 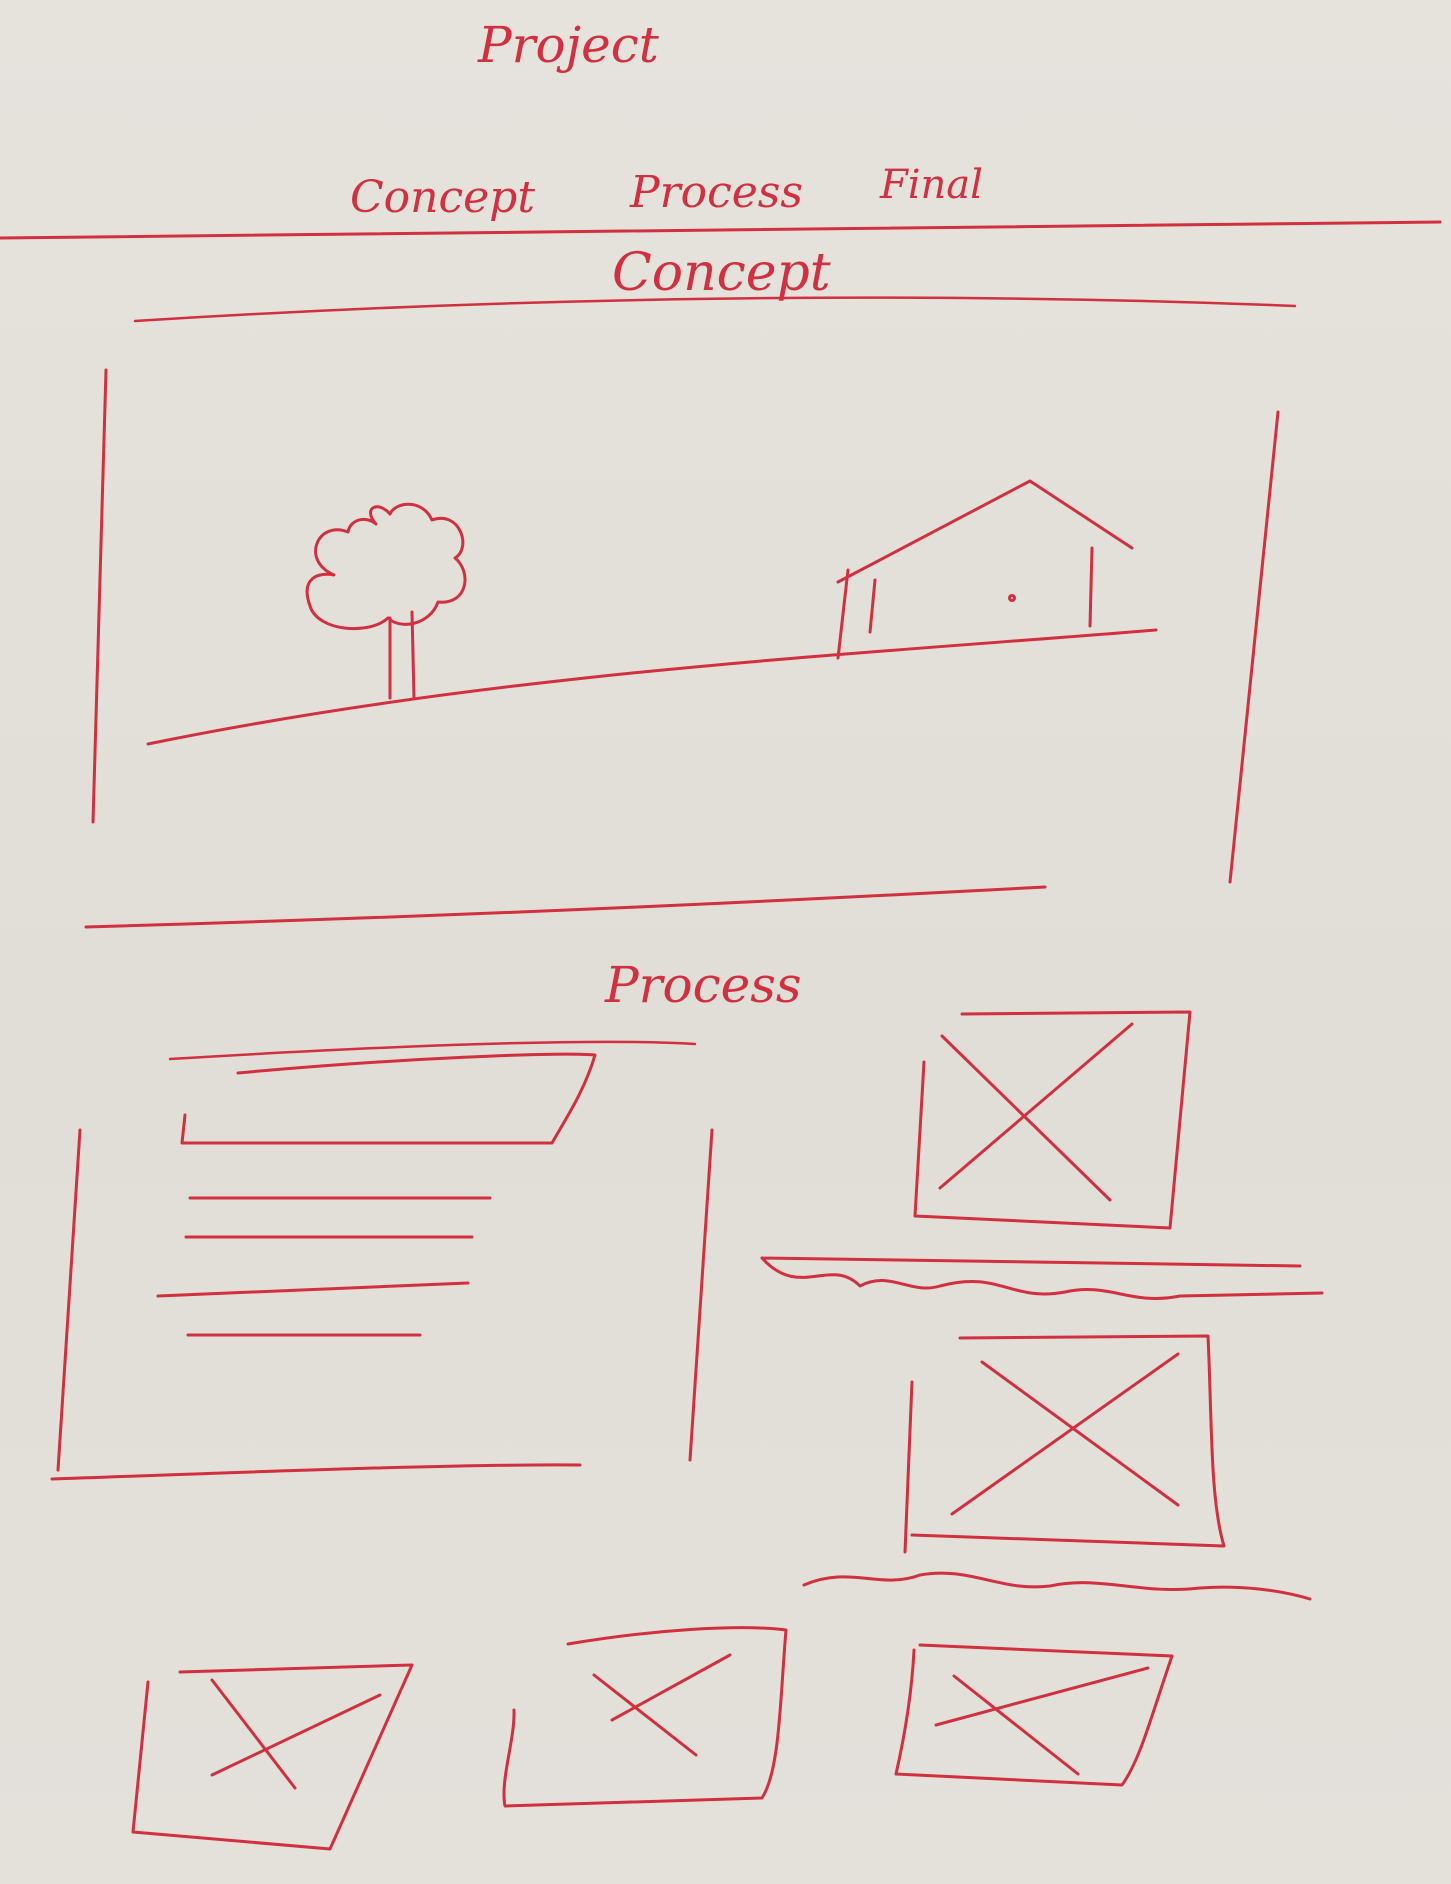 What do you see at coordinates (388, 1098) in the screenshot?
I see `text-block-heading` at bounding box center [388, 1098].